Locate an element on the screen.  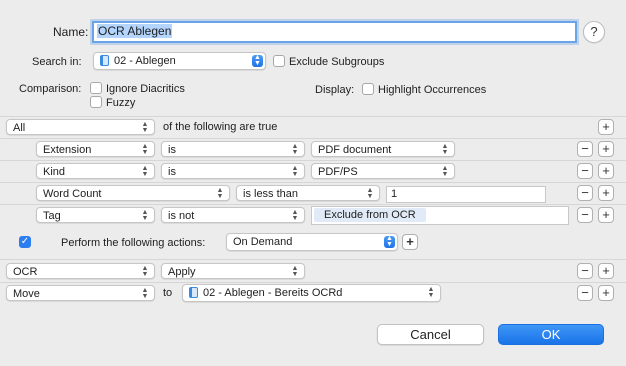
perform-actions-label: Perform the following actions: is located at coordinates (133, 243).